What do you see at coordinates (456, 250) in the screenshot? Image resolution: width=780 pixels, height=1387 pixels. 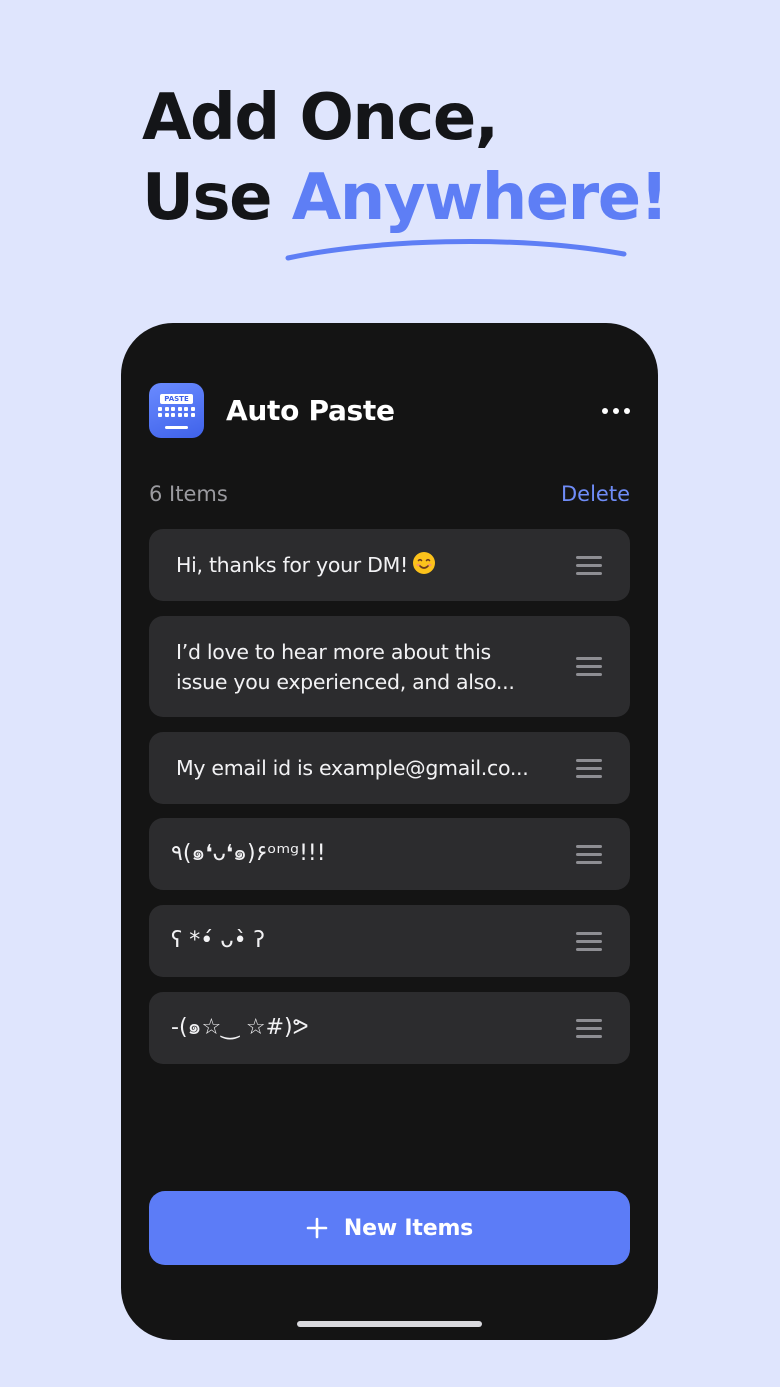 I see `underline-swoosh-icon` at bounding box center [456, 250].